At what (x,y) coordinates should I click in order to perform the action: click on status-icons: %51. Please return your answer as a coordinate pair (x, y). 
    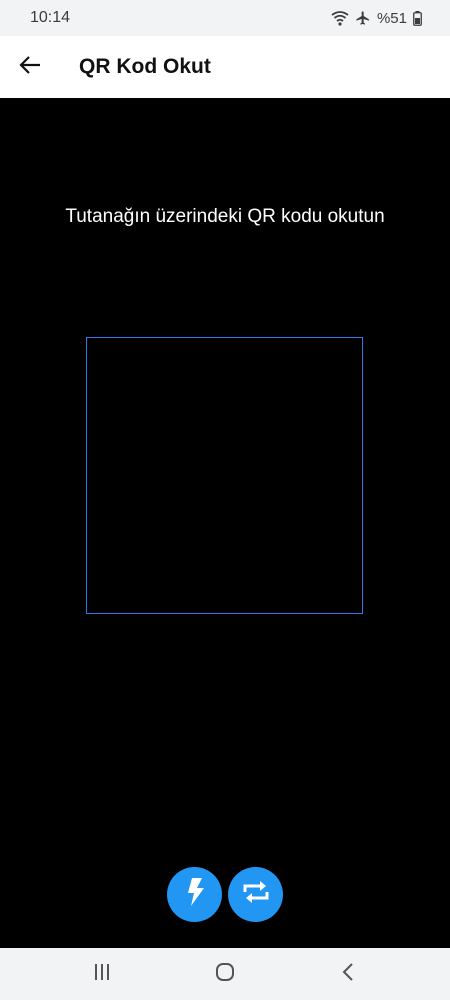
    Looking at the image, I should click on (376, 18).